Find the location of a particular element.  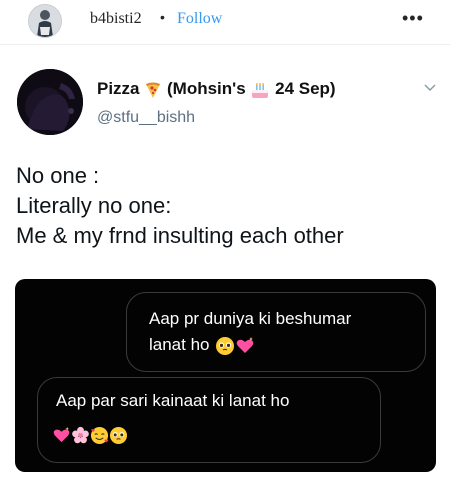

birthday-cake-icon is located at coordinates (260, 90).